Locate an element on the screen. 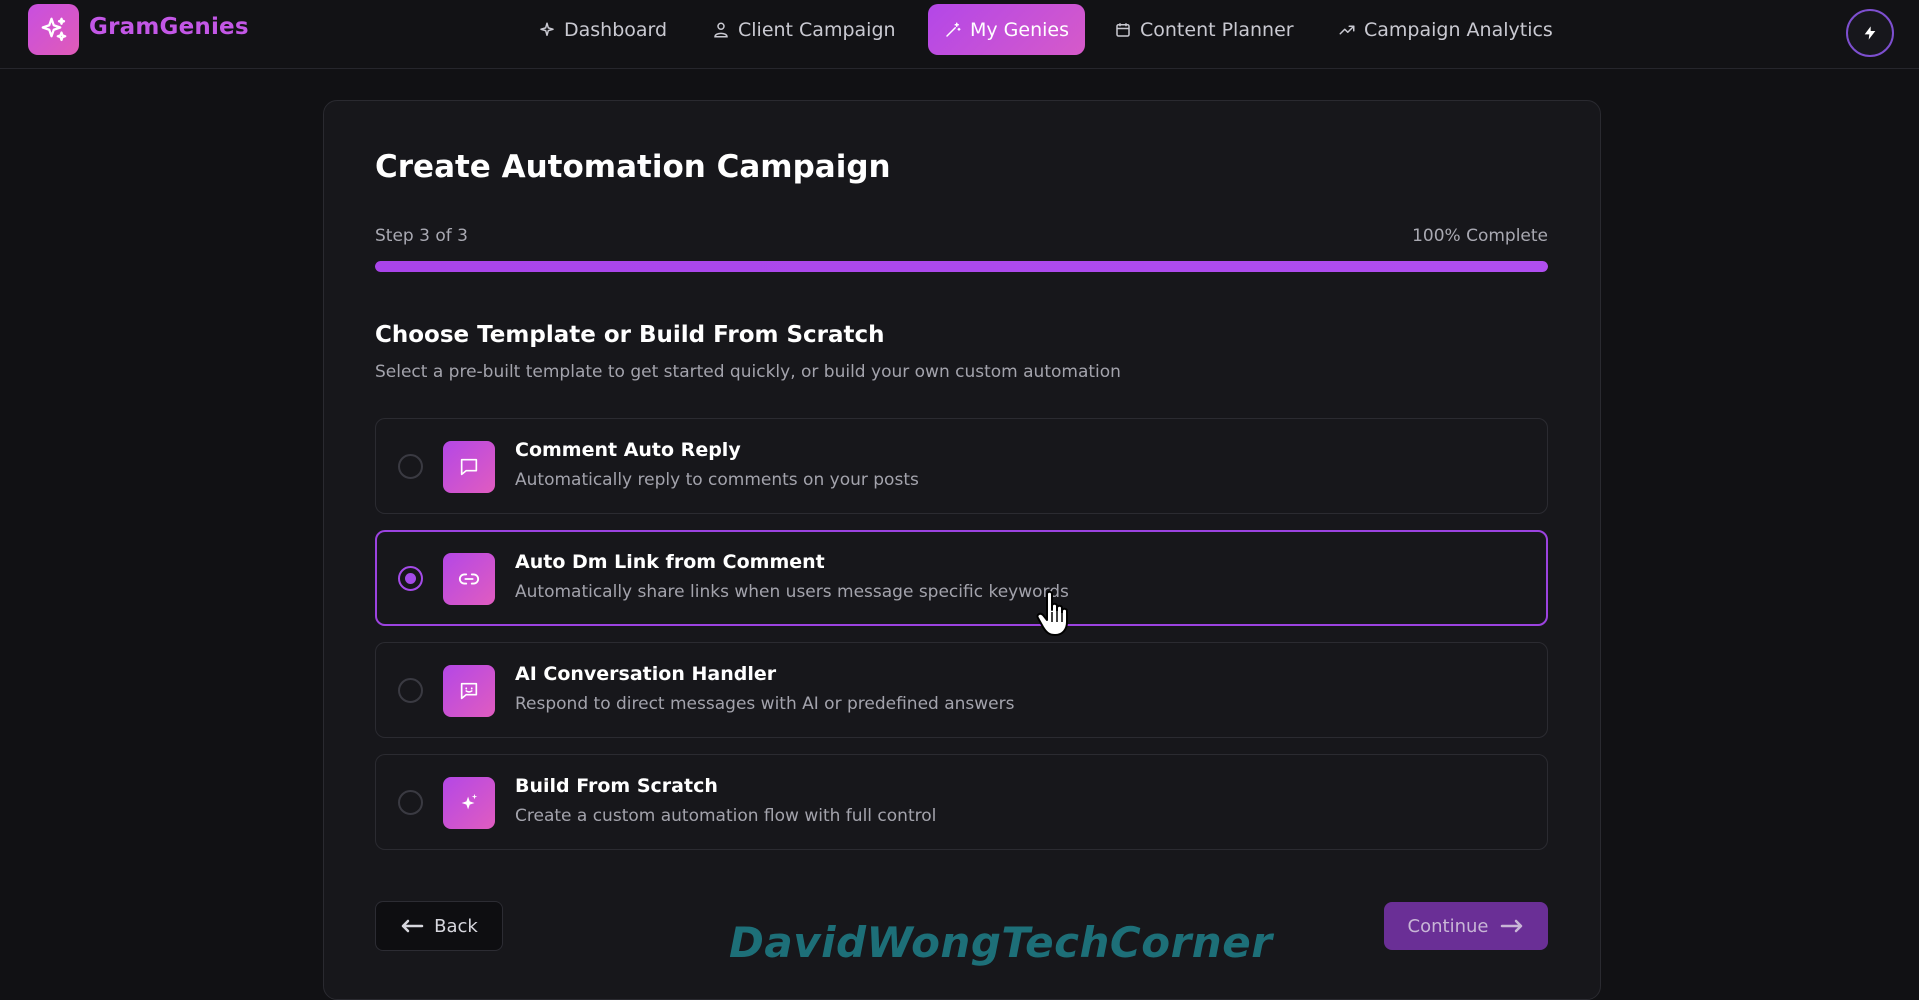  message-smile-icon is located at coordinates (469, 691).